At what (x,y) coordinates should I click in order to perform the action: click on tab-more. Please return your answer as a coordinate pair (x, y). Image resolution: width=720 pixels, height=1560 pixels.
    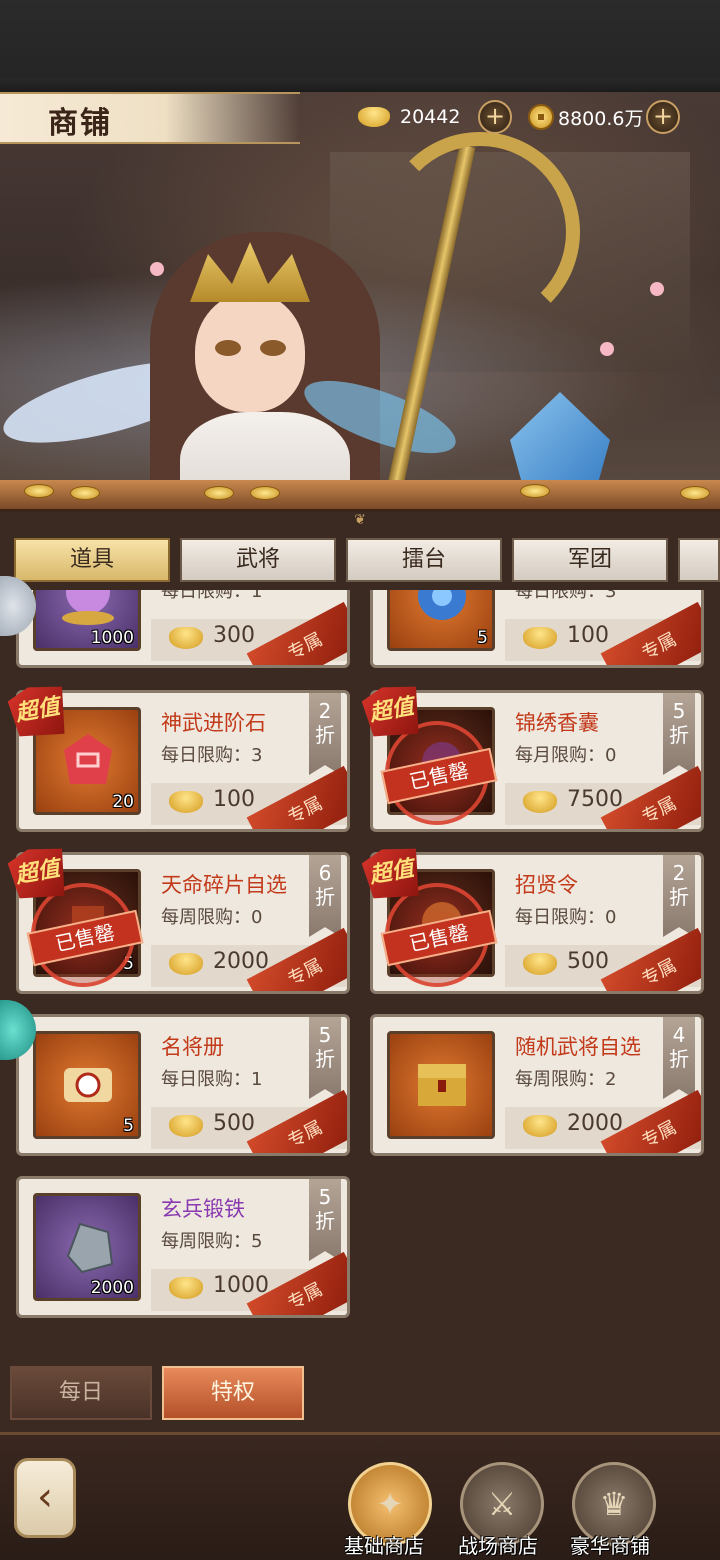
    Looking at the image, I should click on (699, 560).